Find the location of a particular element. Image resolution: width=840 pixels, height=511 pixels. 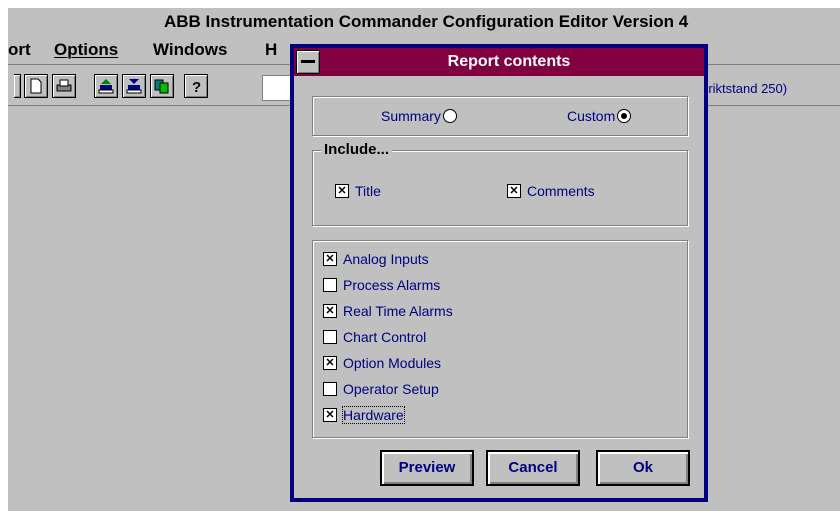

operator-setup-checkbox: Operator Setup is located at coordinates (381, 389).